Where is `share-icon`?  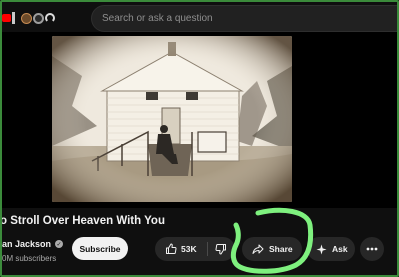
share-icon is located at coordinates (258, 249).